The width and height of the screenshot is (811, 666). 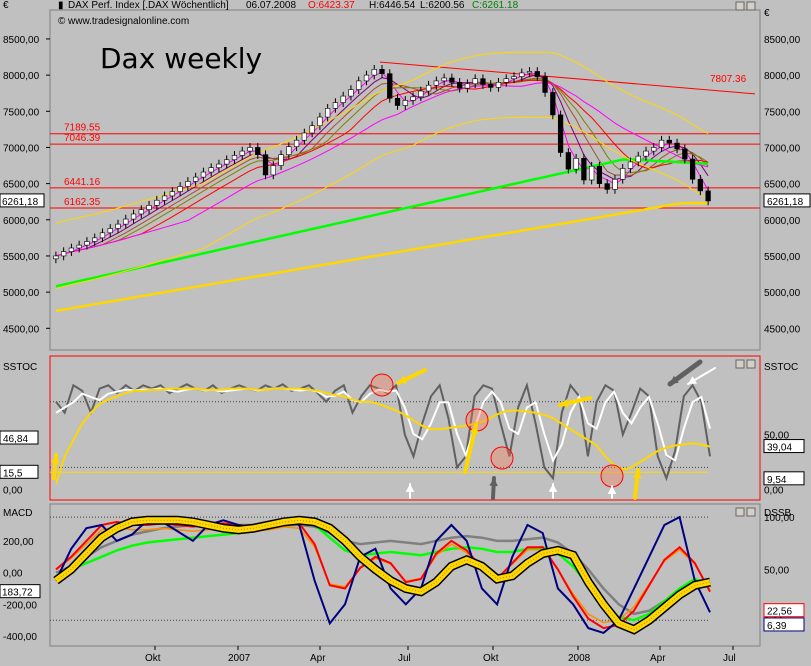 I want to click on level-label: 7189.55, so click(x=82, y=128).